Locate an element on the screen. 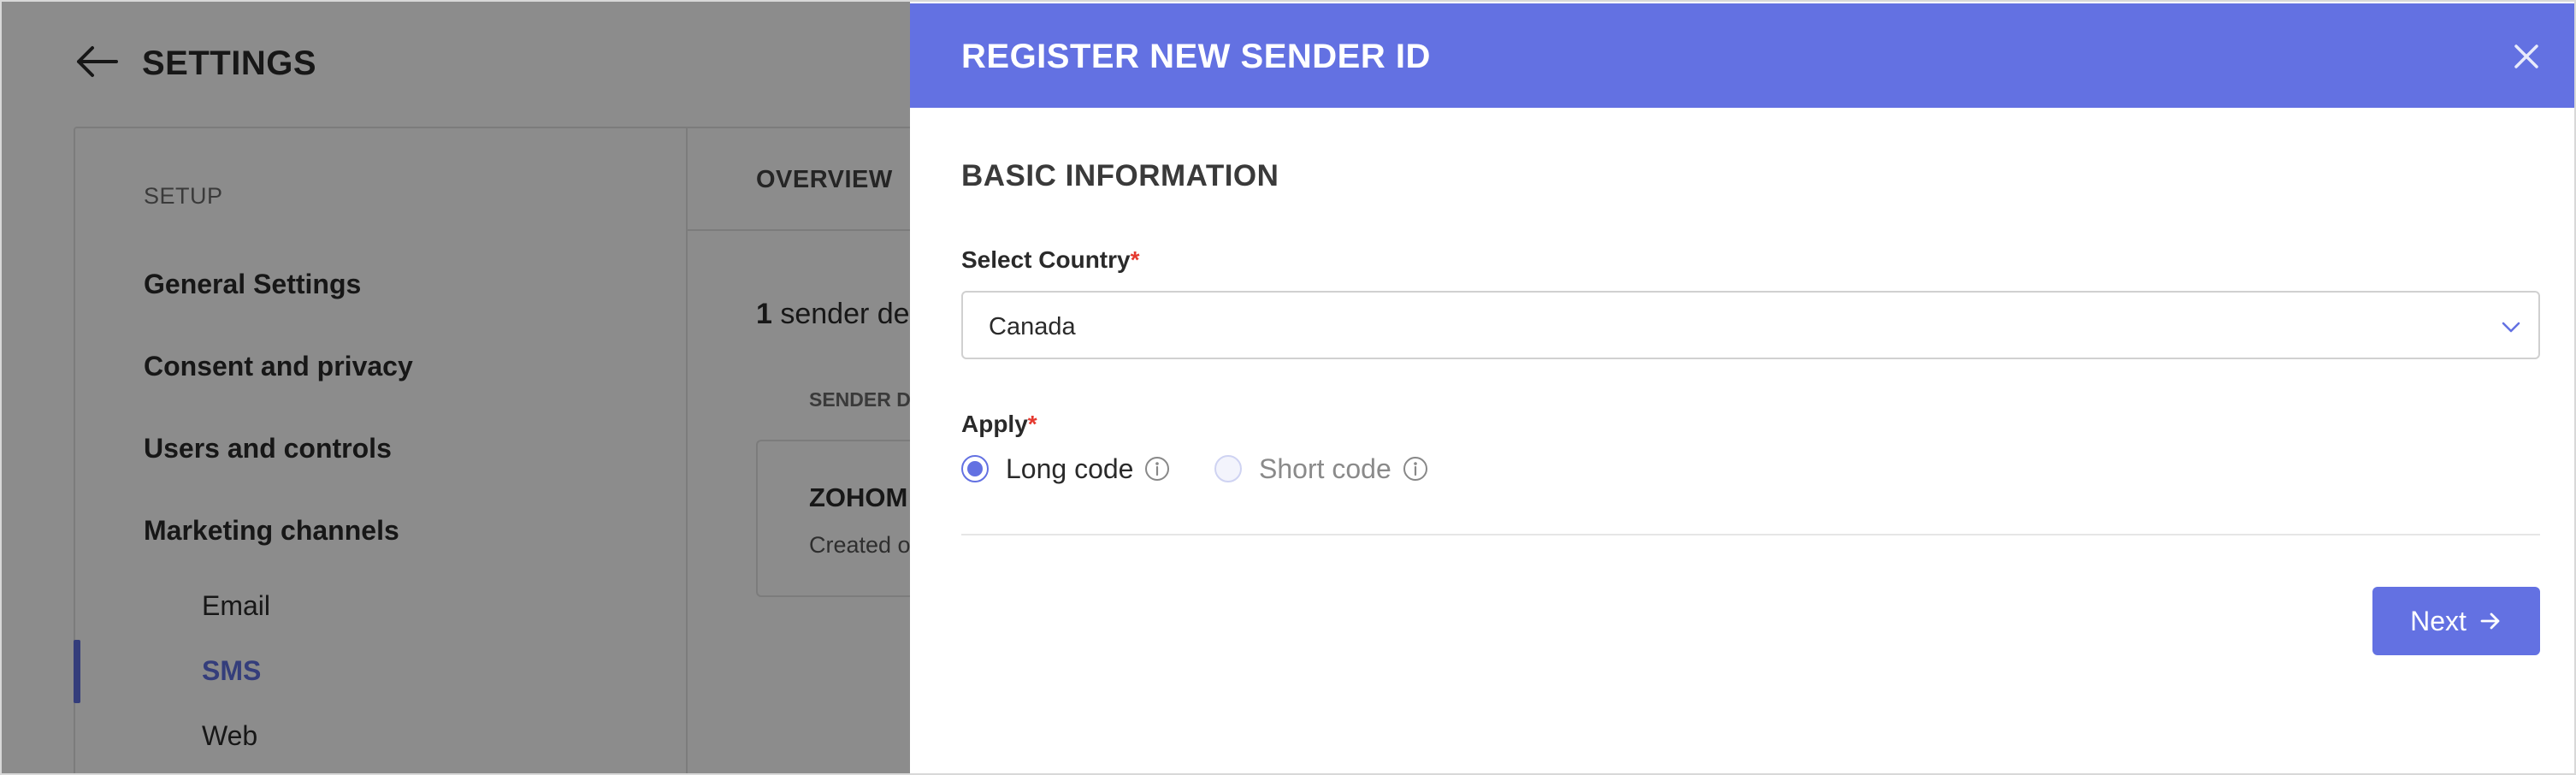 The image size is (2576, 775). country-select: Canada is located at coordinates (1750, 325).